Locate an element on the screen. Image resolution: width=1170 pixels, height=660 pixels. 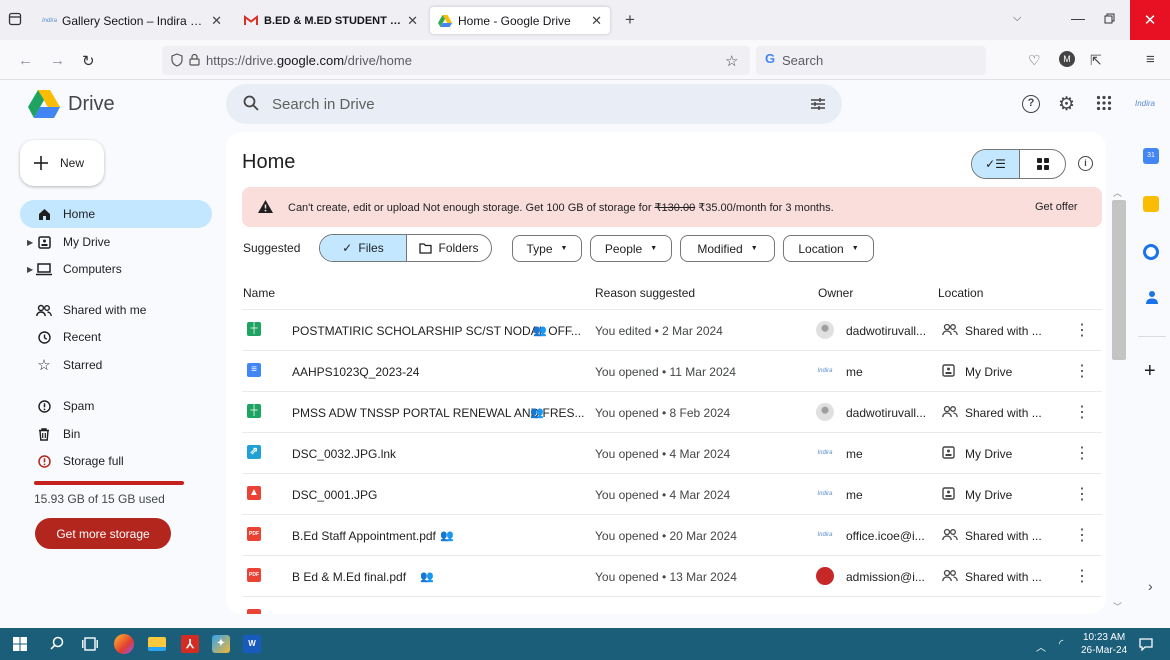
column-header-owner: Owner is located at coordinates (835, 293).